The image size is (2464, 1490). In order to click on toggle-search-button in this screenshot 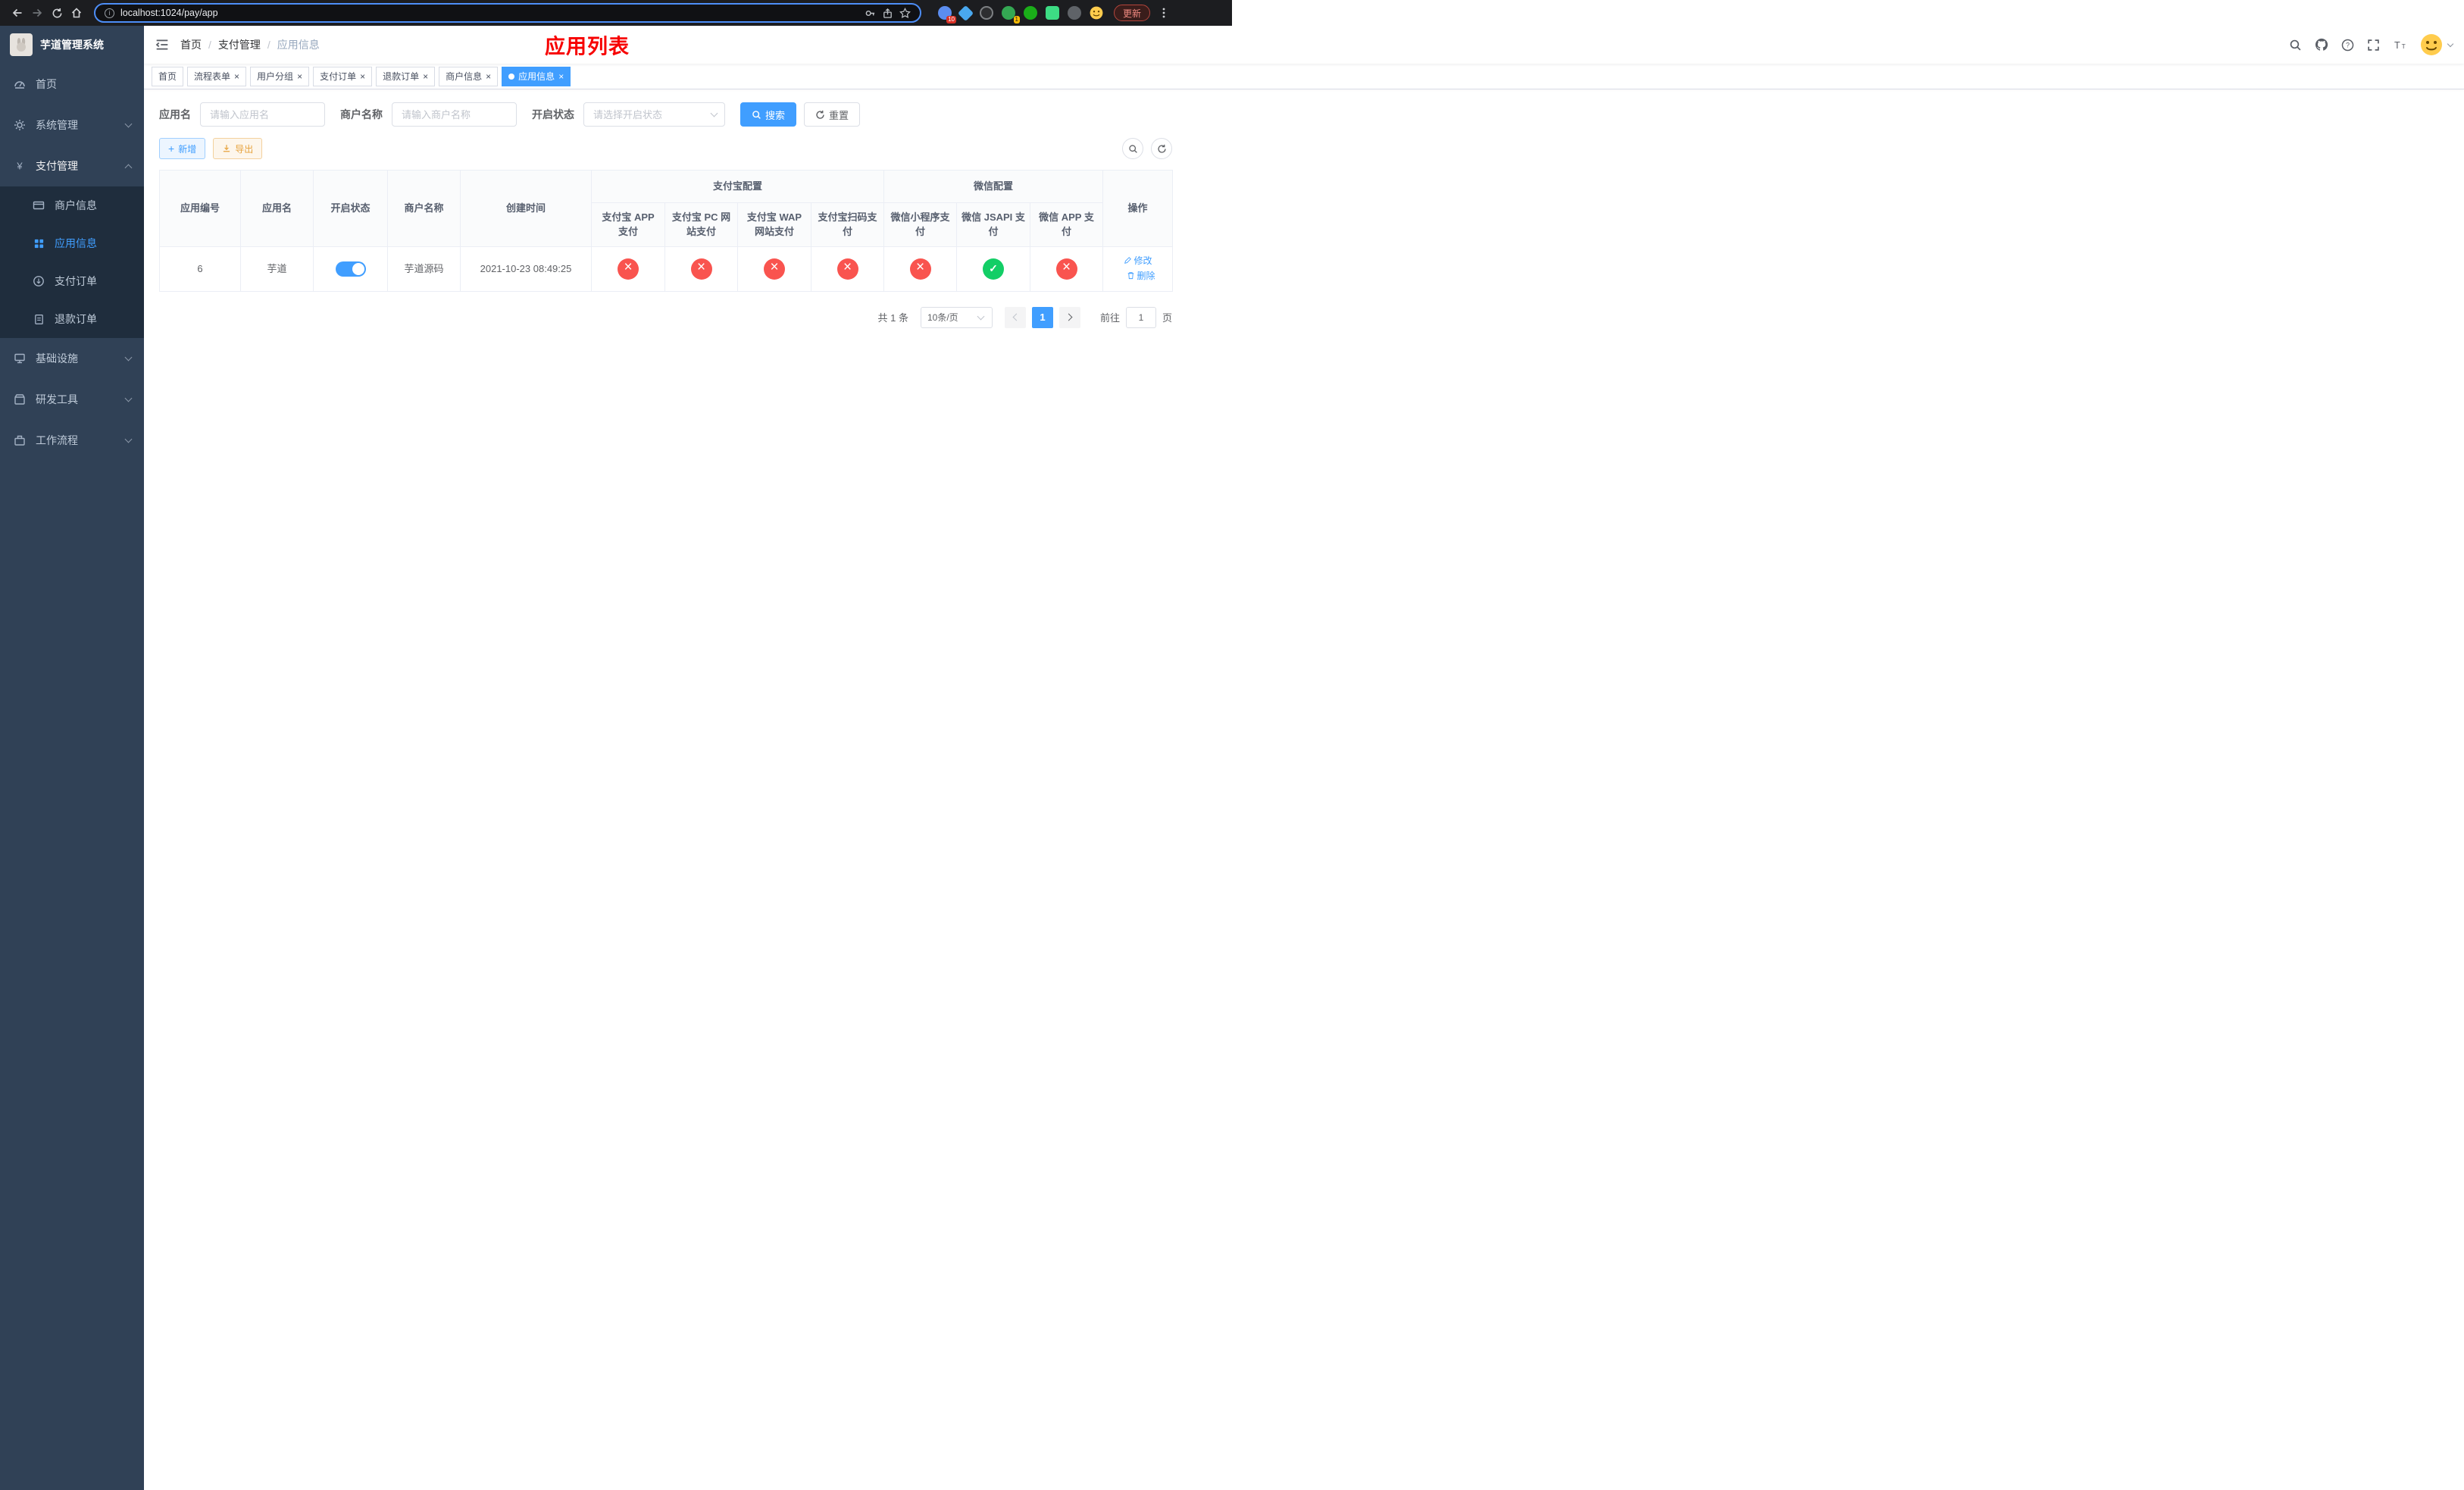, I will do `click(1132, 148)`.